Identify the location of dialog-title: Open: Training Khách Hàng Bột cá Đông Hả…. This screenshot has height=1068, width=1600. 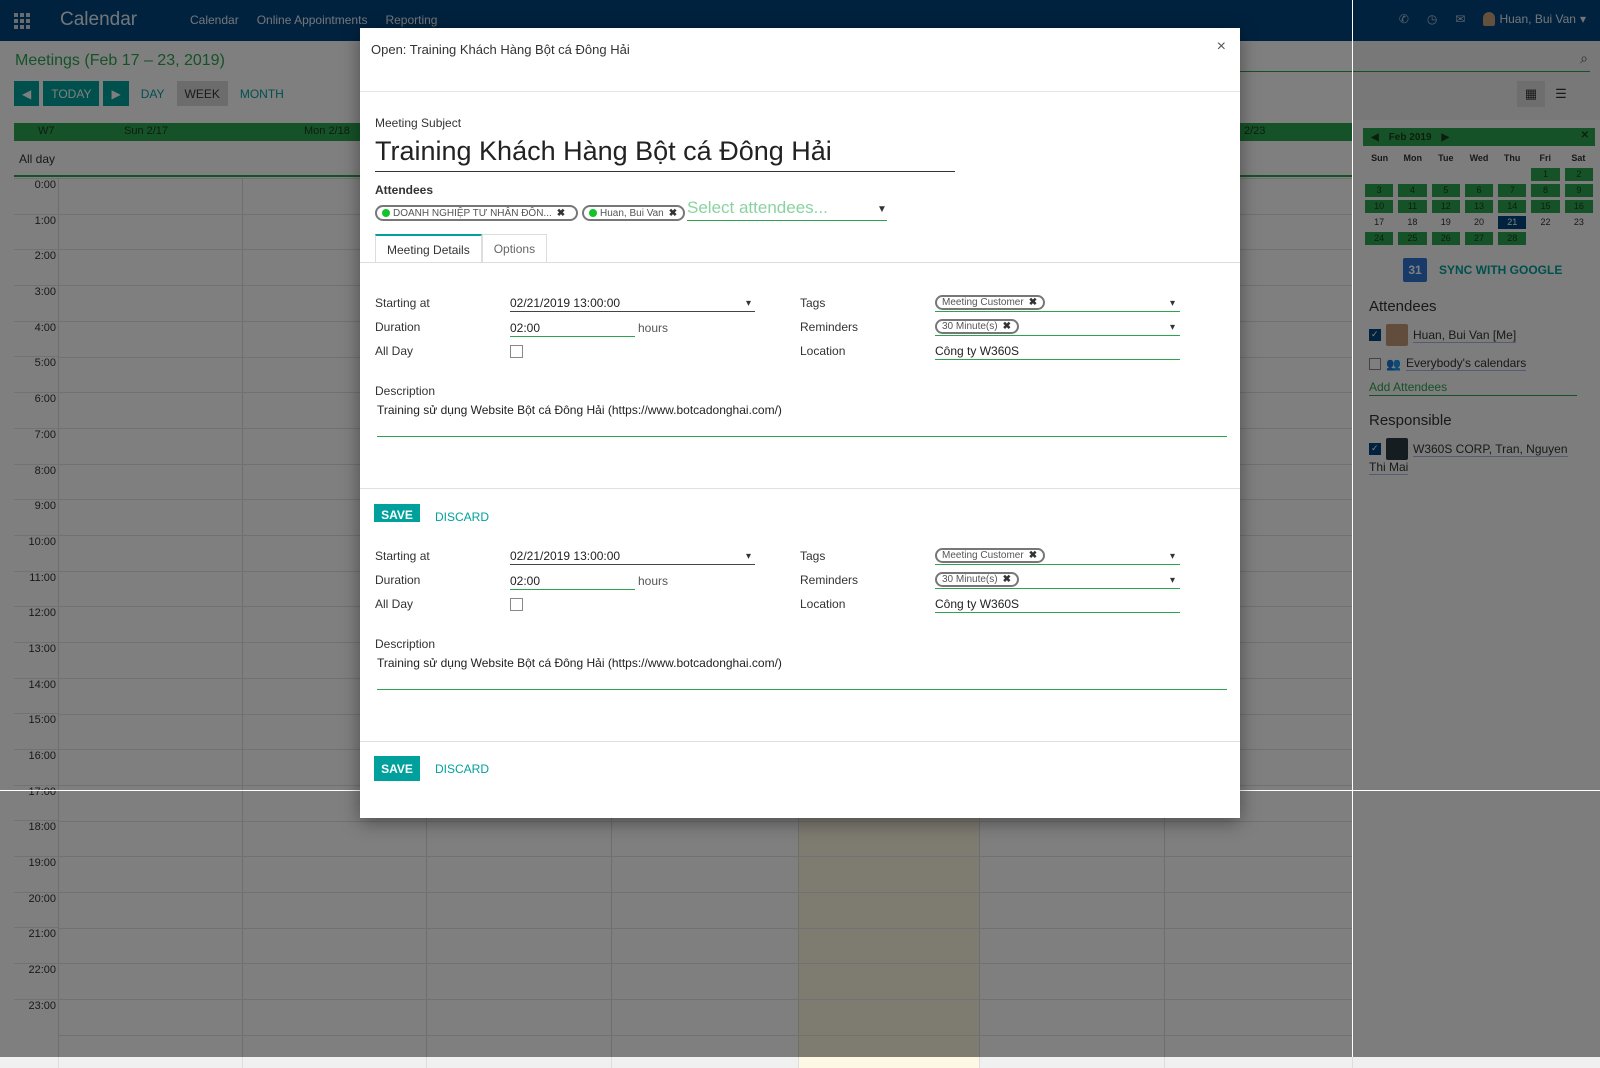
(500, 49).